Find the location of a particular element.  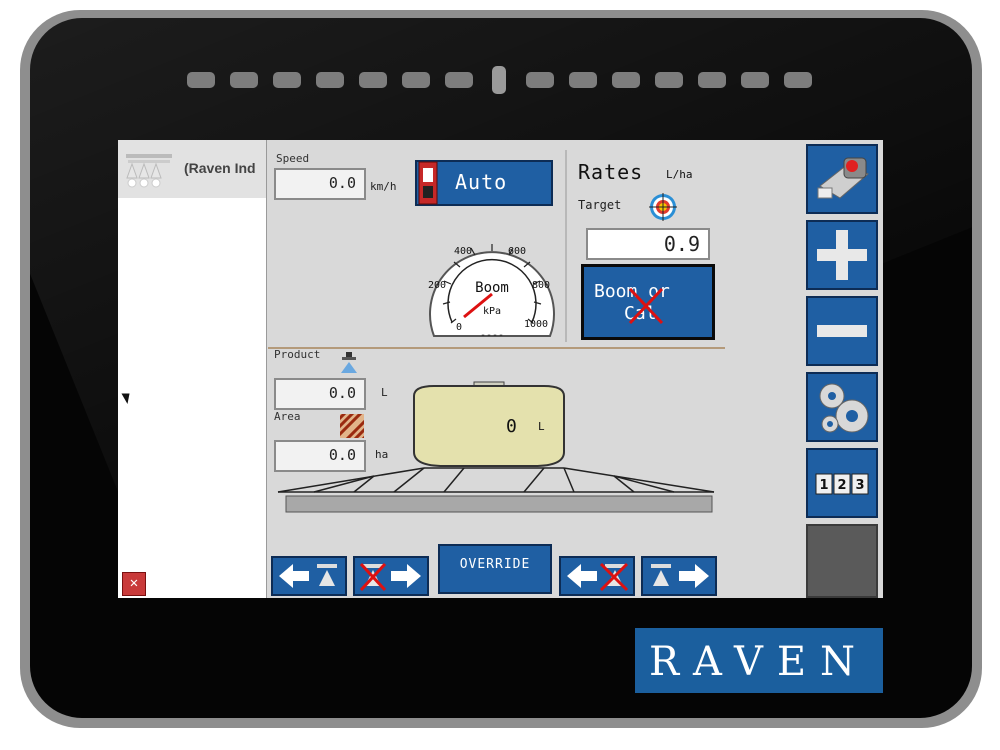

gauge-tick-label: 400 is located at coordinates (463, 251).